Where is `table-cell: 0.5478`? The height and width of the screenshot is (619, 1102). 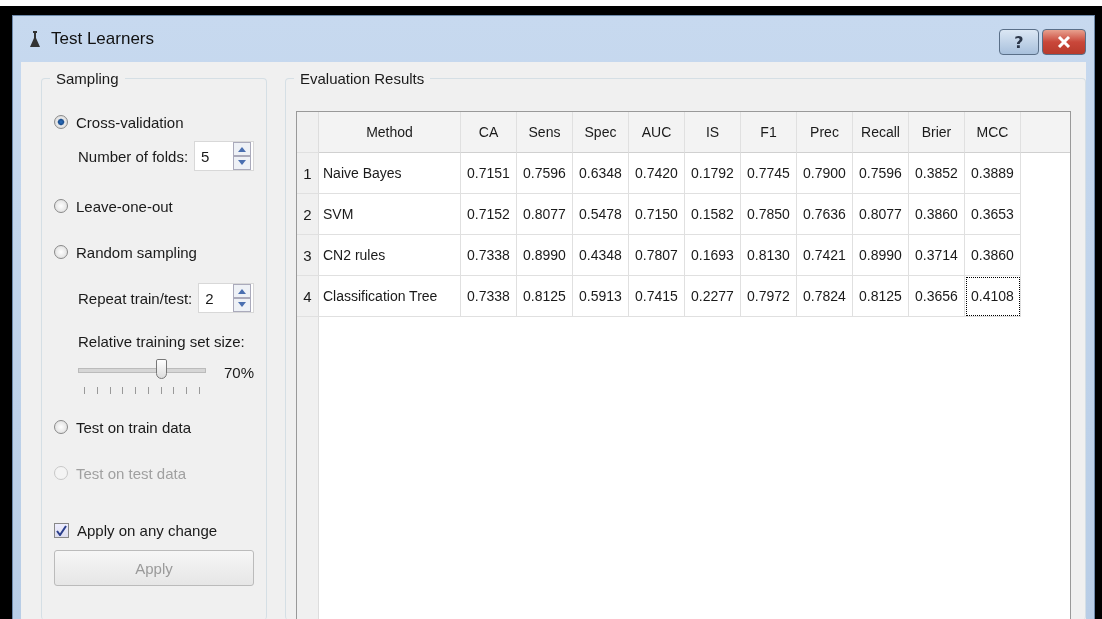
table-cell: 0.5478 is located at coordinates (601, 214).